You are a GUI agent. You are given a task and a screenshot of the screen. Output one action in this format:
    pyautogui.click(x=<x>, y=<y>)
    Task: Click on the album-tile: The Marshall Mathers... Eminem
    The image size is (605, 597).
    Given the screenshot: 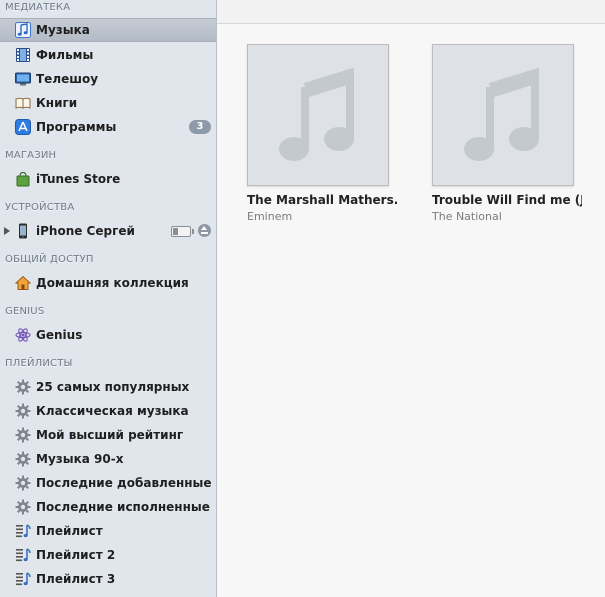 What is the action you would take?
    pyautogui.click(x=322, y=133)
    